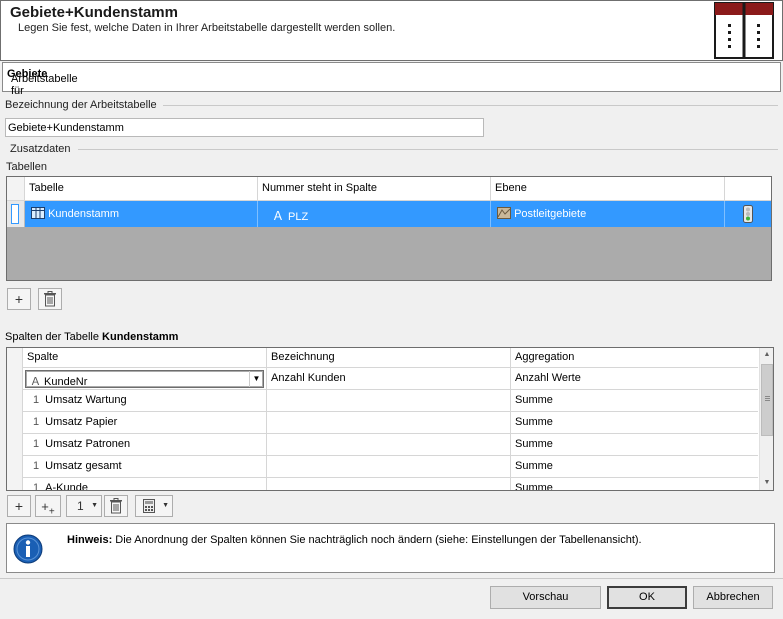 This screenshot has width=783, height=619. What do you see at coordinates (149, 506) in the screenshot?
I see `calculator-icon` at bounding box center [149, 506].